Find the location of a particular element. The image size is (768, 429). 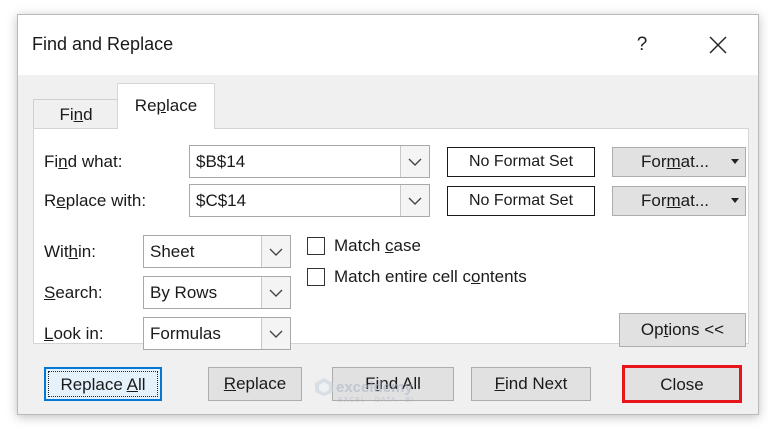

exceldemy-logo-icon is located at coordinates (324, 387).